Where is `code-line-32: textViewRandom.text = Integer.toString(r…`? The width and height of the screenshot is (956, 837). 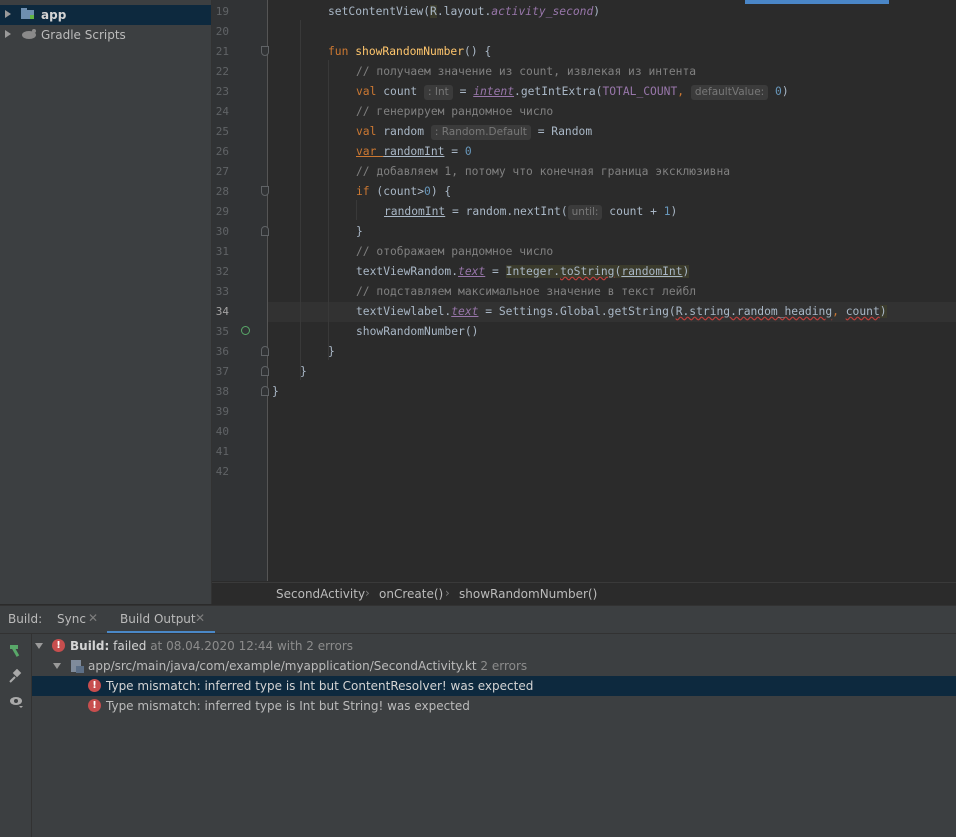 code-line-32: textViewRandom.text = Integer.toString(r… is located at coordinates (523, 271).